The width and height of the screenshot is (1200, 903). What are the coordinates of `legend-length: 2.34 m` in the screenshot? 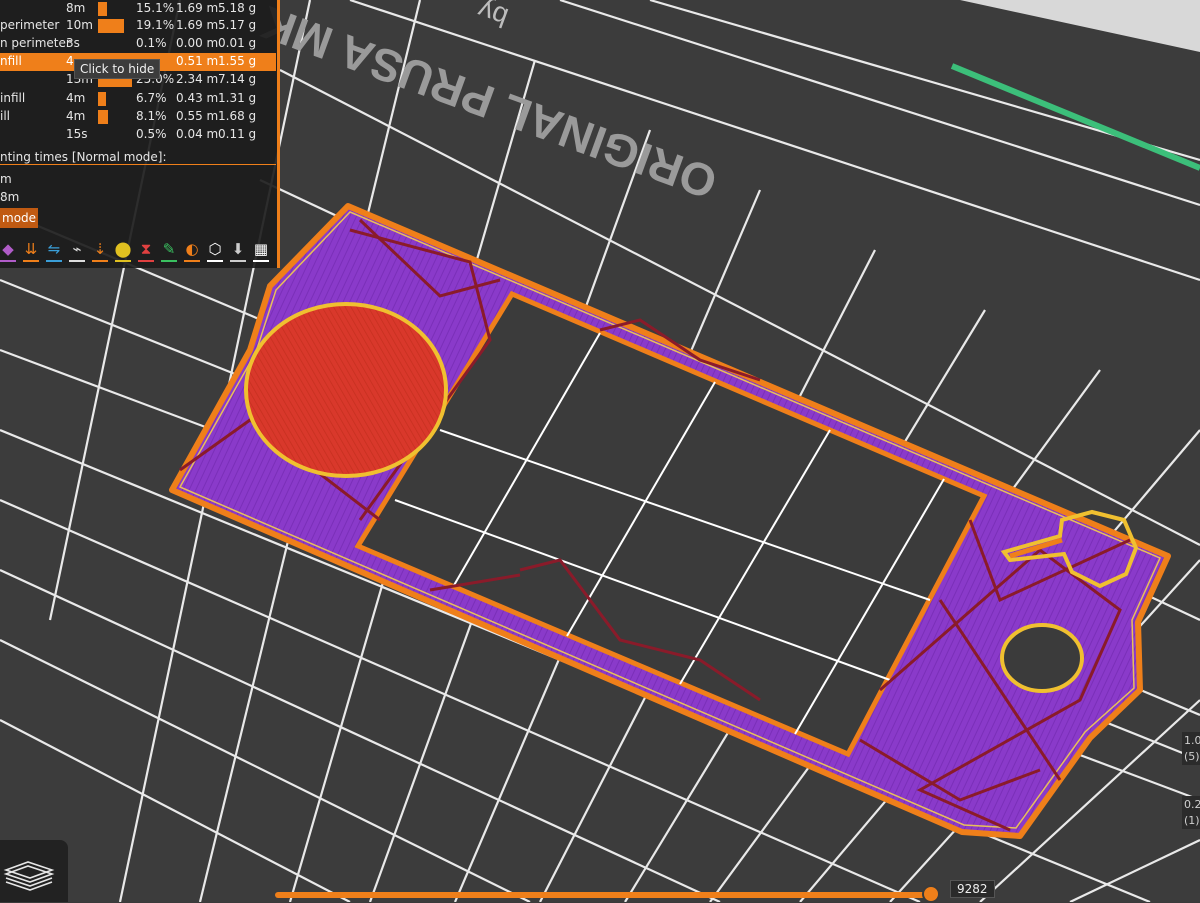 It's located at (197, 79).